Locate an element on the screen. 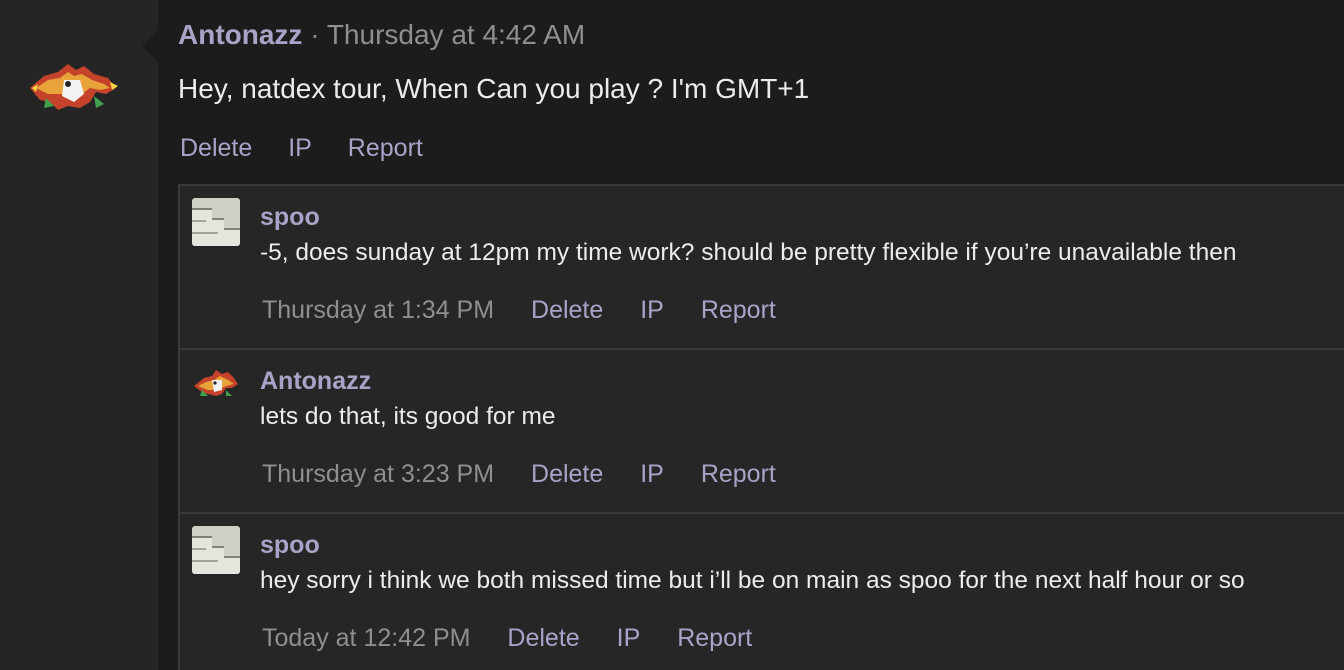  bird-avatar-icon is located at coordinates (216, 386).